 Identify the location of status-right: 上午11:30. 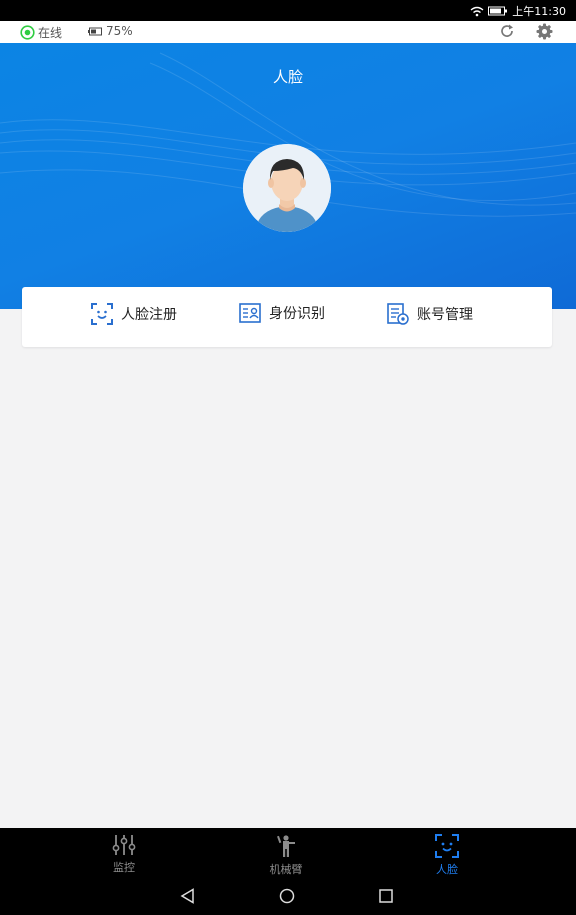
(518, 11).